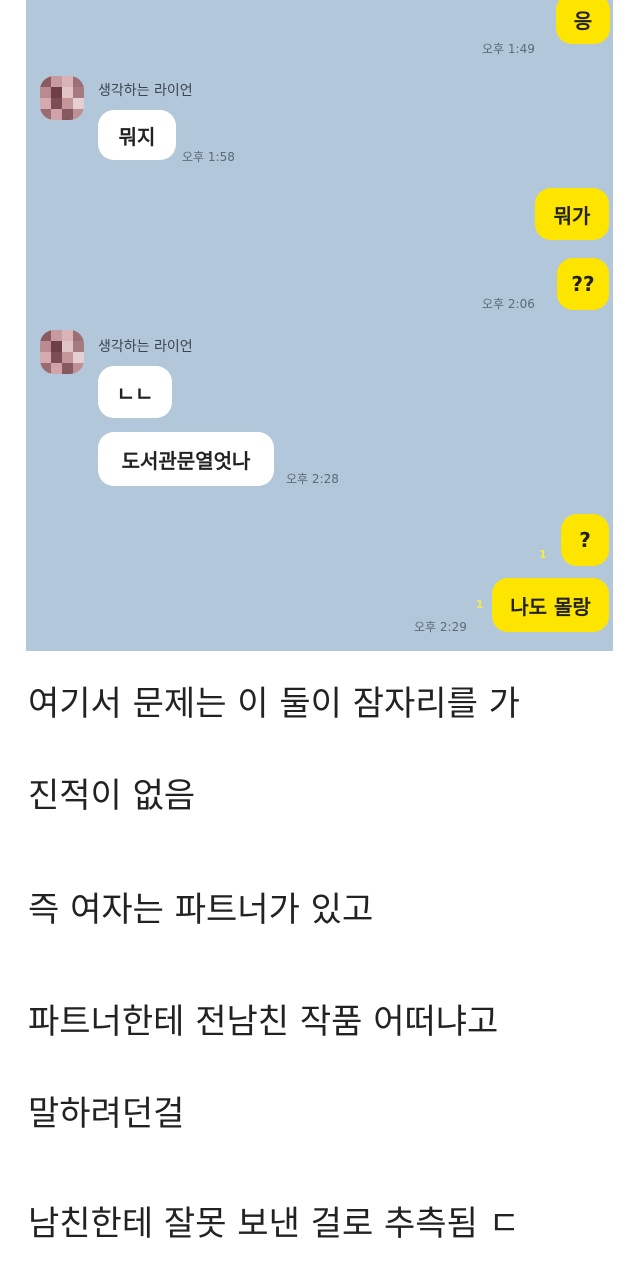 This screenshot has width=640, height=1280. Describe the element at coordinates (135, 392) in the screenshot. I see `friend-message-bubble: ㄴㄴ` at that location.